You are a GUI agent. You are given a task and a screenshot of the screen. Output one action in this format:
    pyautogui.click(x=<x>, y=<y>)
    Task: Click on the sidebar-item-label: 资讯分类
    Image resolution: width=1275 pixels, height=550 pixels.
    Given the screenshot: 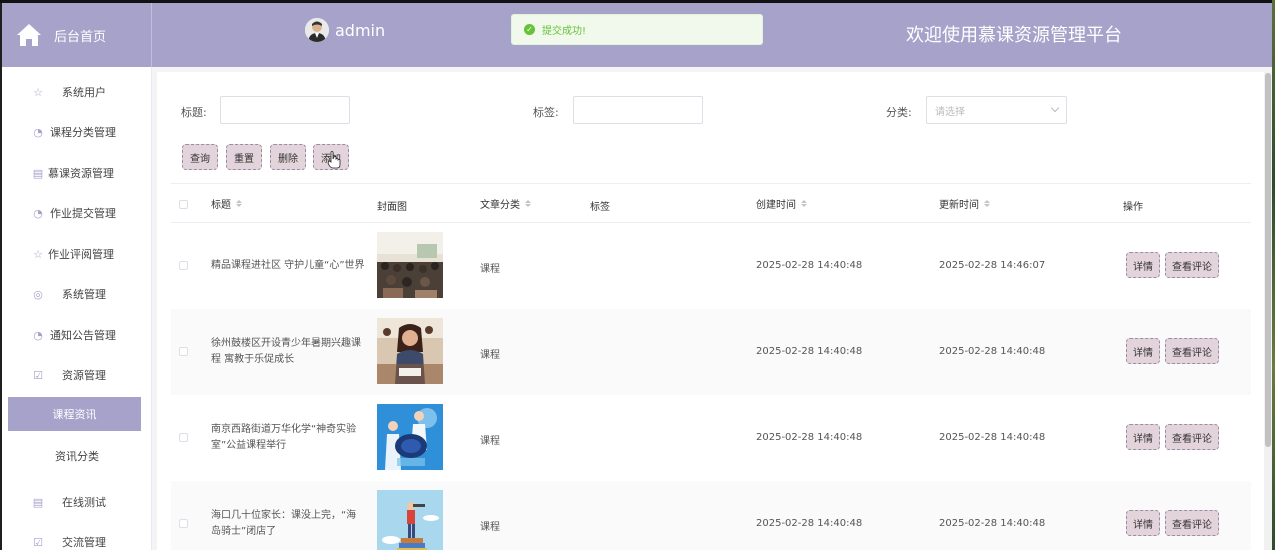 What is the action you would take?
    pyautogui.click(x=77, y=456)
    